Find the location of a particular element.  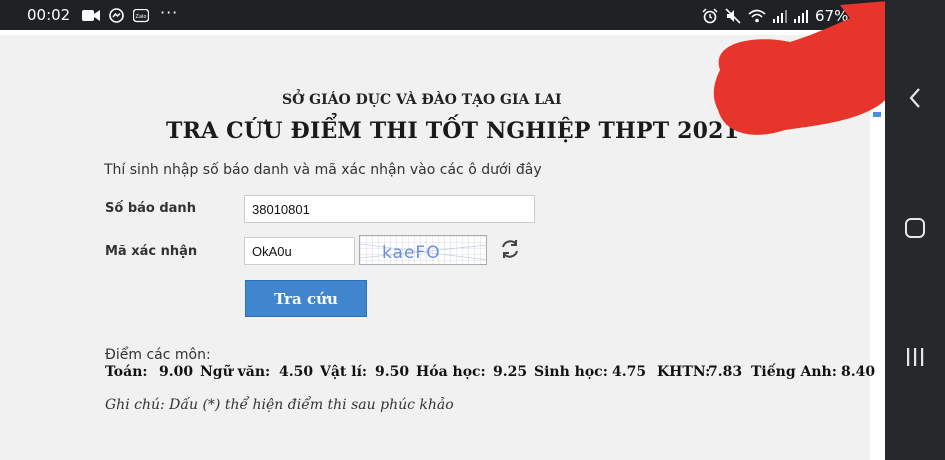

recents-button is located at coordinates (915, 357).